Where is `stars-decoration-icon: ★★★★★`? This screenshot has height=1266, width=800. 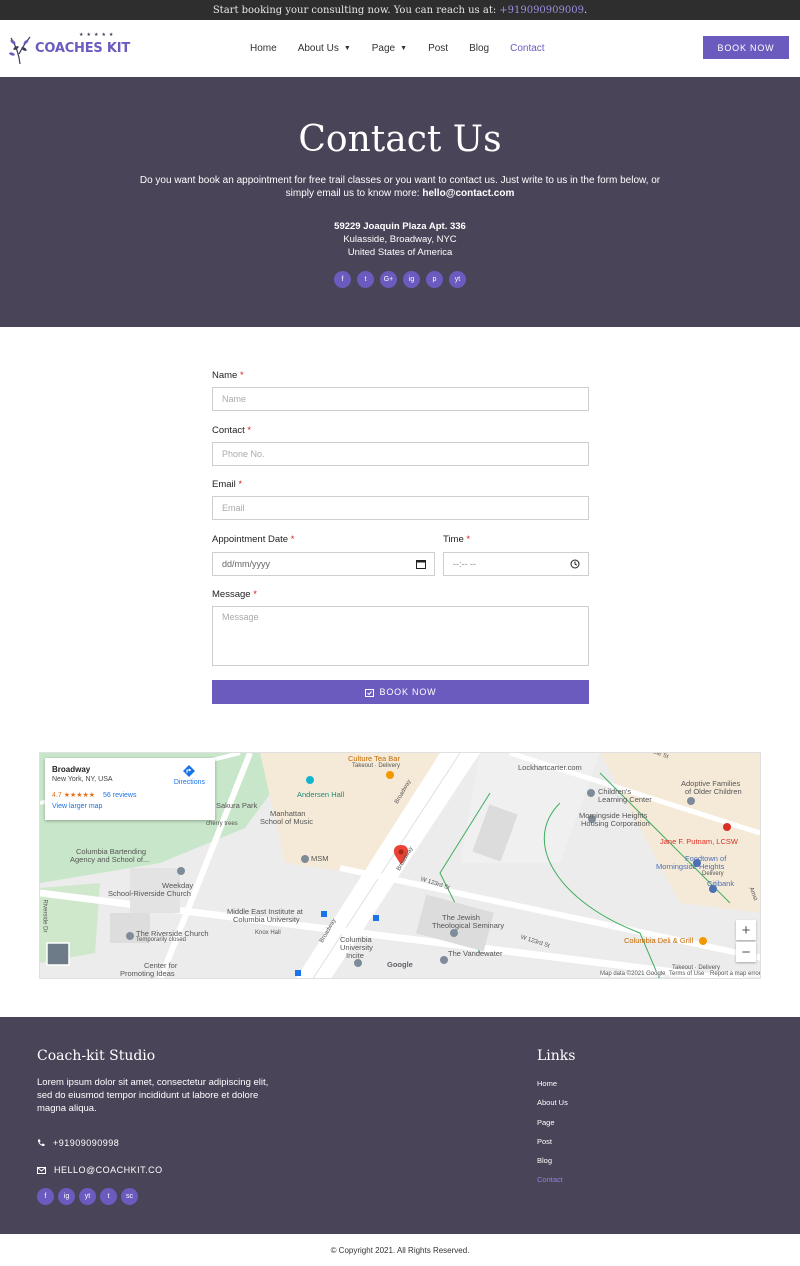 stars-decoration-icon: ★★★★★ is located at coordinates (98, 35).